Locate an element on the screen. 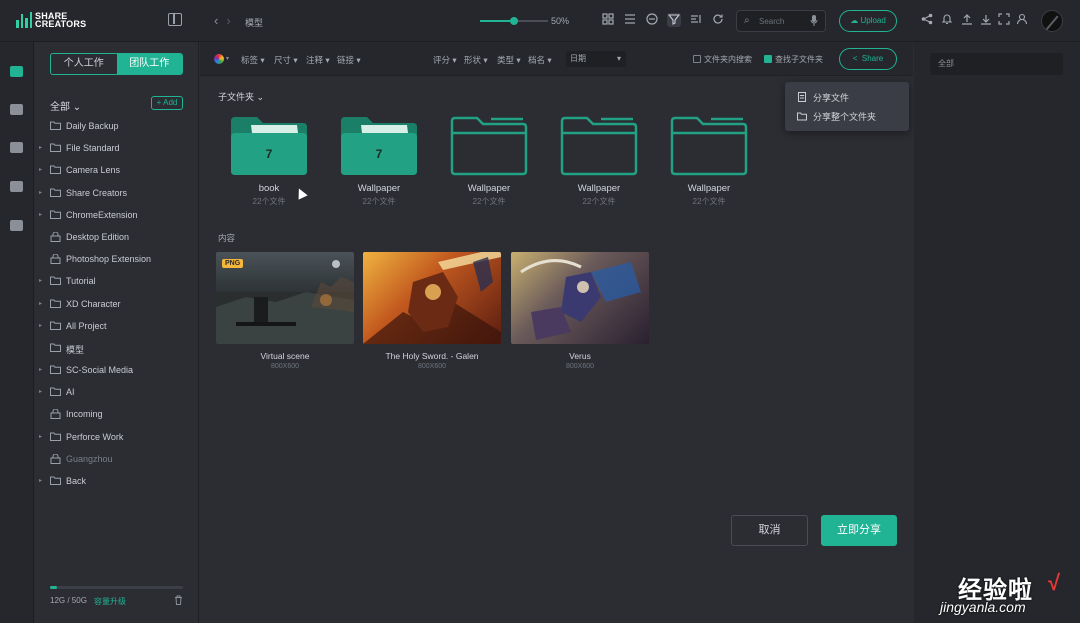 Image resolution: width=1080 pixels, height=623 pixels. sidebar-folder-label: Back is located at coordinates (76, 481).